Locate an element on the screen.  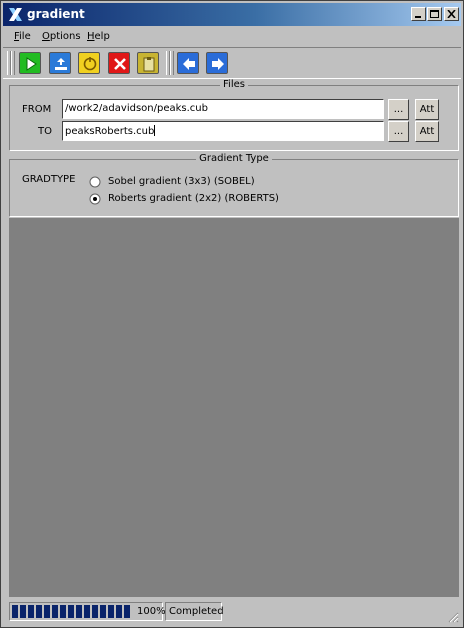
back-button is located at coordinates (188, 63).